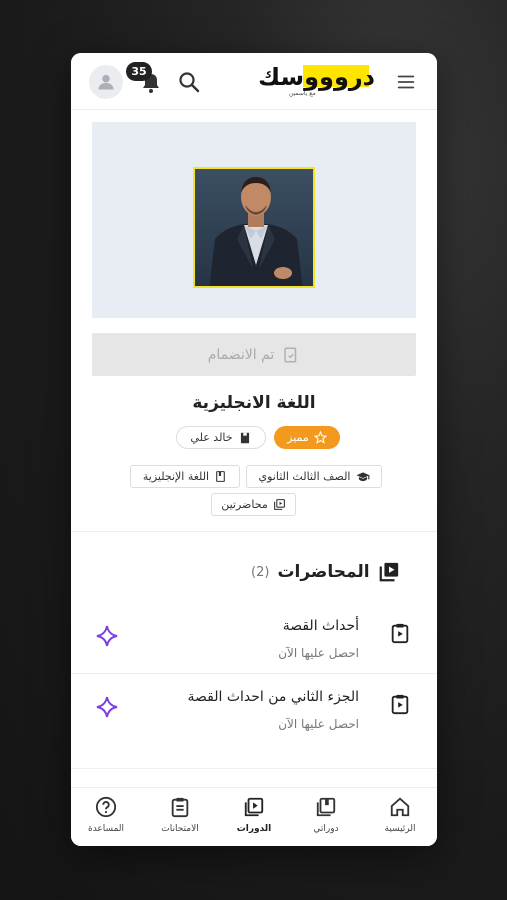  Describe the element at coordinates (406, 82) in the screenshot. I see `hamburger-menu-icon` at that location.